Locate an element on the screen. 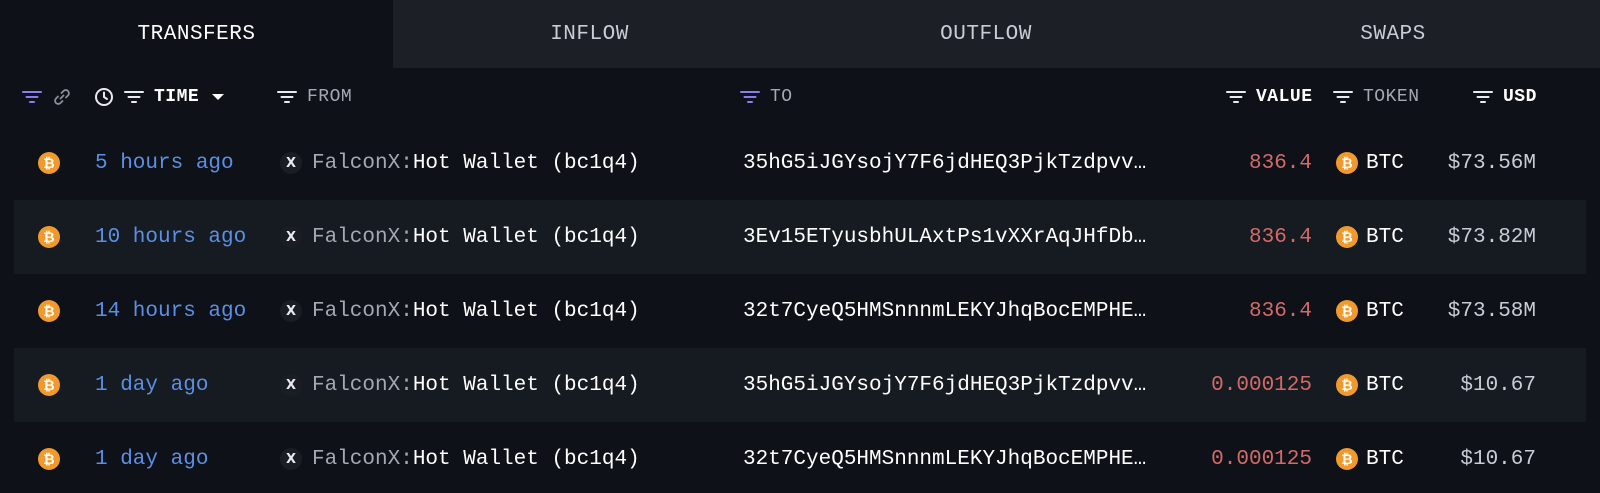 The height and width of the screenshot is (493, 1600). to-header-label: TO is located at coordinates (781, 97).